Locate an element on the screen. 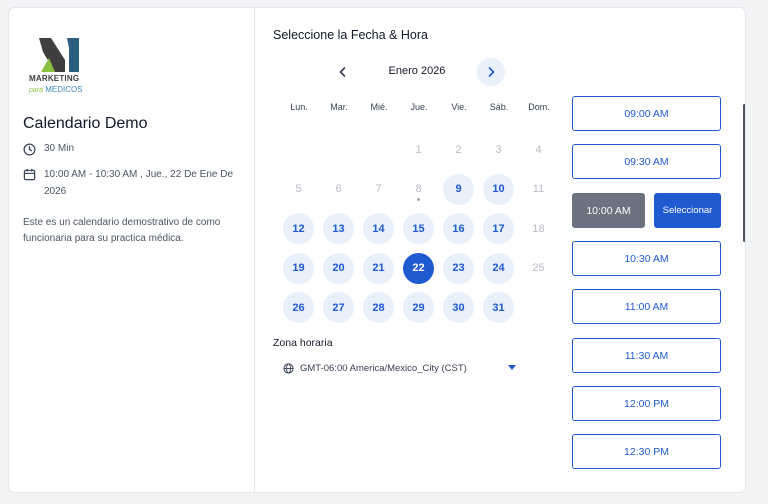 The width and height of the screenshot is (768, 504). time-slot: 09:00 AM is located at coordinates (646, 113).